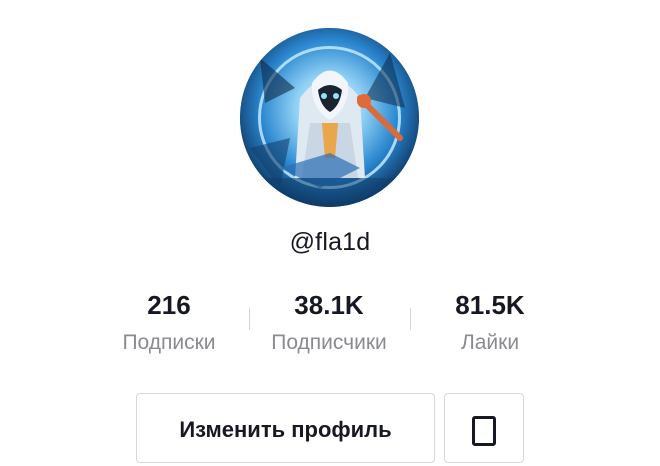 The height and width of the screenshot is (466, 660). I want to click on following-count: 216, so click(169, 305).